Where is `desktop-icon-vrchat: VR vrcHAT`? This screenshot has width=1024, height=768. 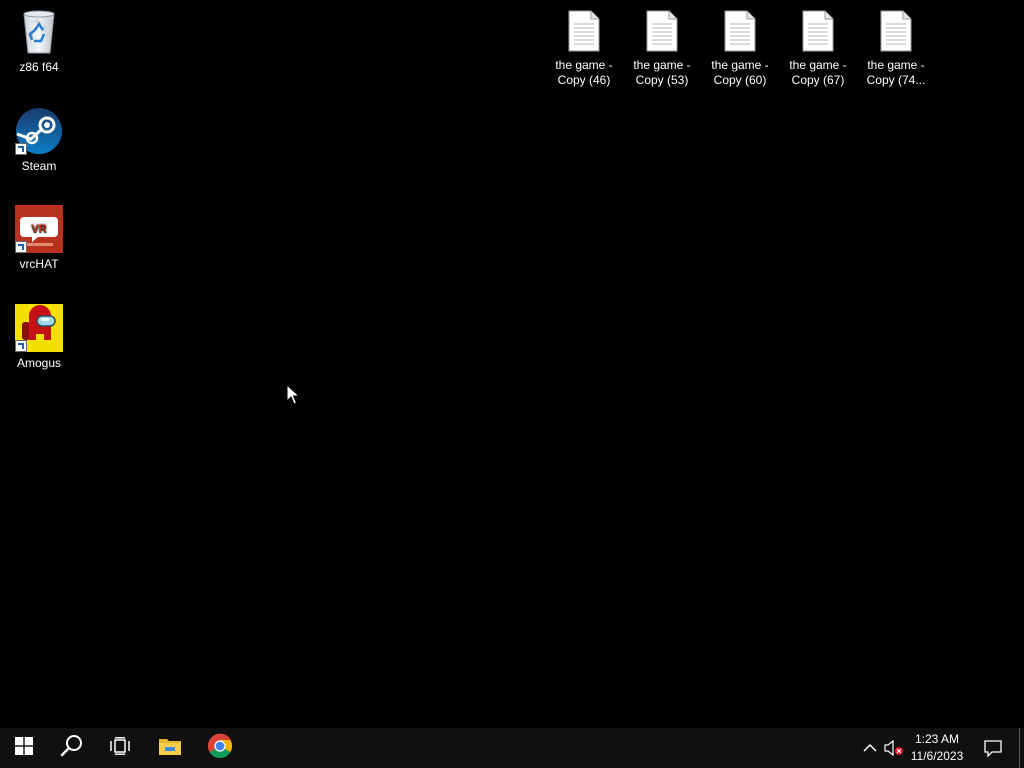 desktop-icon-vrchat: VR vrcHAT is located at coordinates (39, 238).